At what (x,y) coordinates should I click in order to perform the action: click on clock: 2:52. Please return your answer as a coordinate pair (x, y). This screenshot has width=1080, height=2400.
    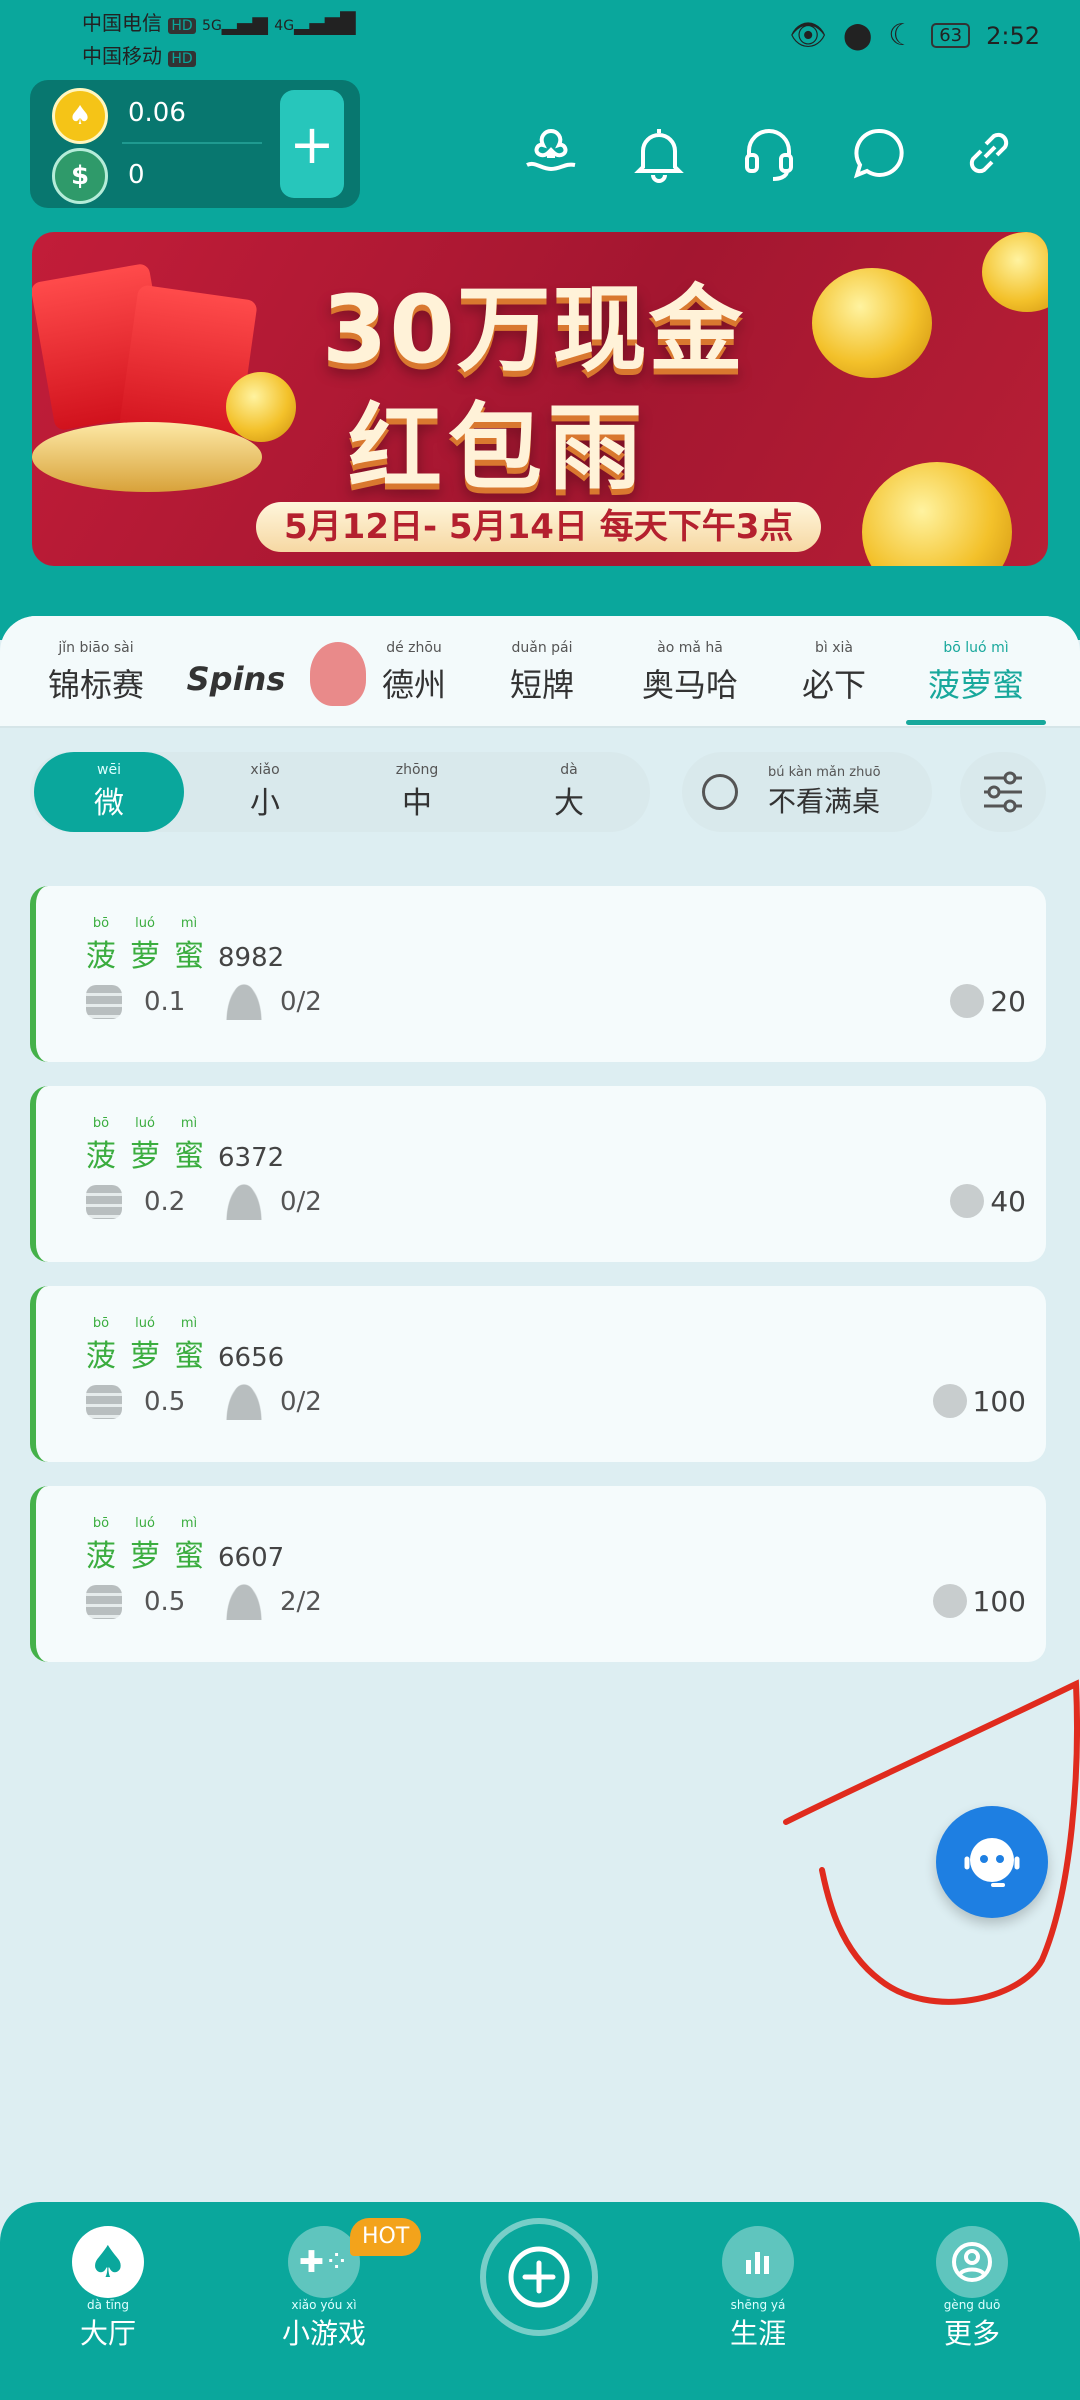
    Looking at the image, I should click on (1013, 35).